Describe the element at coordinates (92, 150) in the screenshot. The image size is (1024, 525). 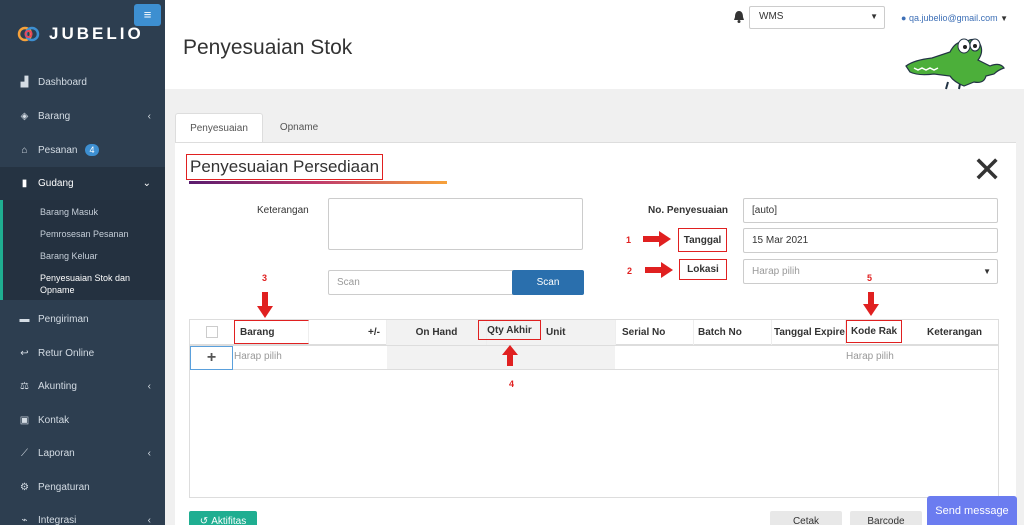
I see `order-count-badge: 4` at that location.